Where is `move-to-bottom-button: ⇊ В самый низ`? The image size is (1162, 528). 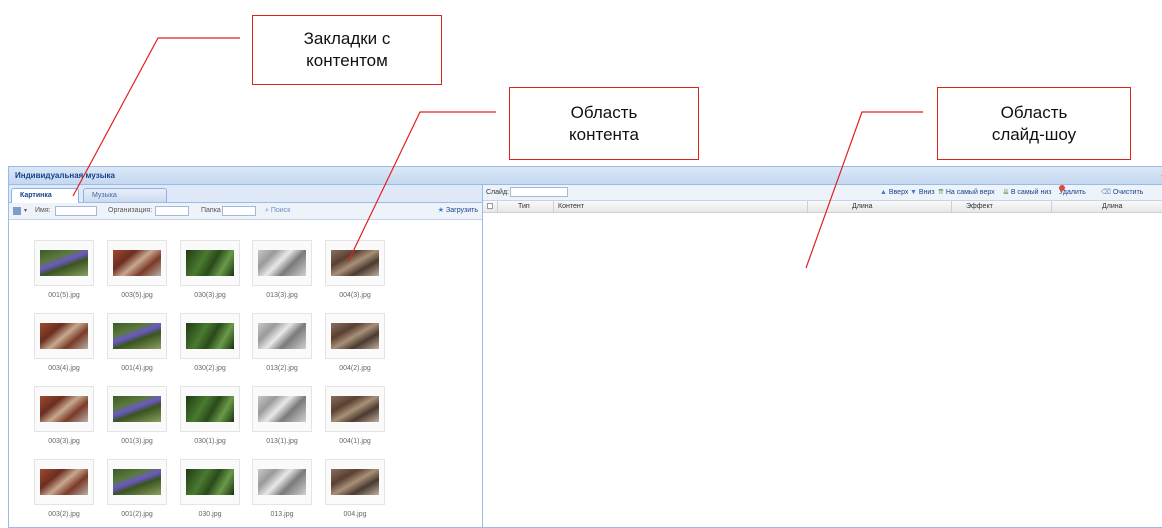
move-to-bottom-button: ⇊ В самый низ is located at coordinates (1027, 192).